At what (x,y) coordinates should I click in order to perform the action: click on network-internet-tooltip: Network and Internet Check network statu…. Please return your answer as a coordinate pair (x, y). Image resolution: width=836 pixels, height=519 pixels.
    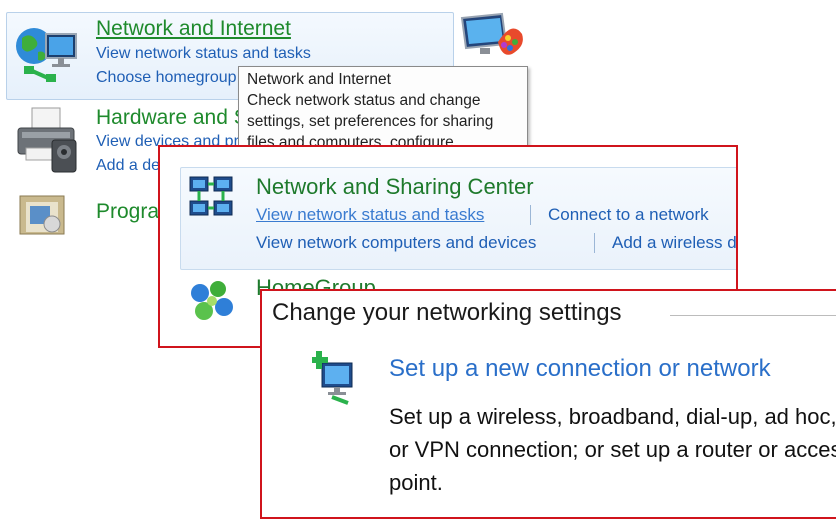
    Looking at the image, I should click on (383, 106).